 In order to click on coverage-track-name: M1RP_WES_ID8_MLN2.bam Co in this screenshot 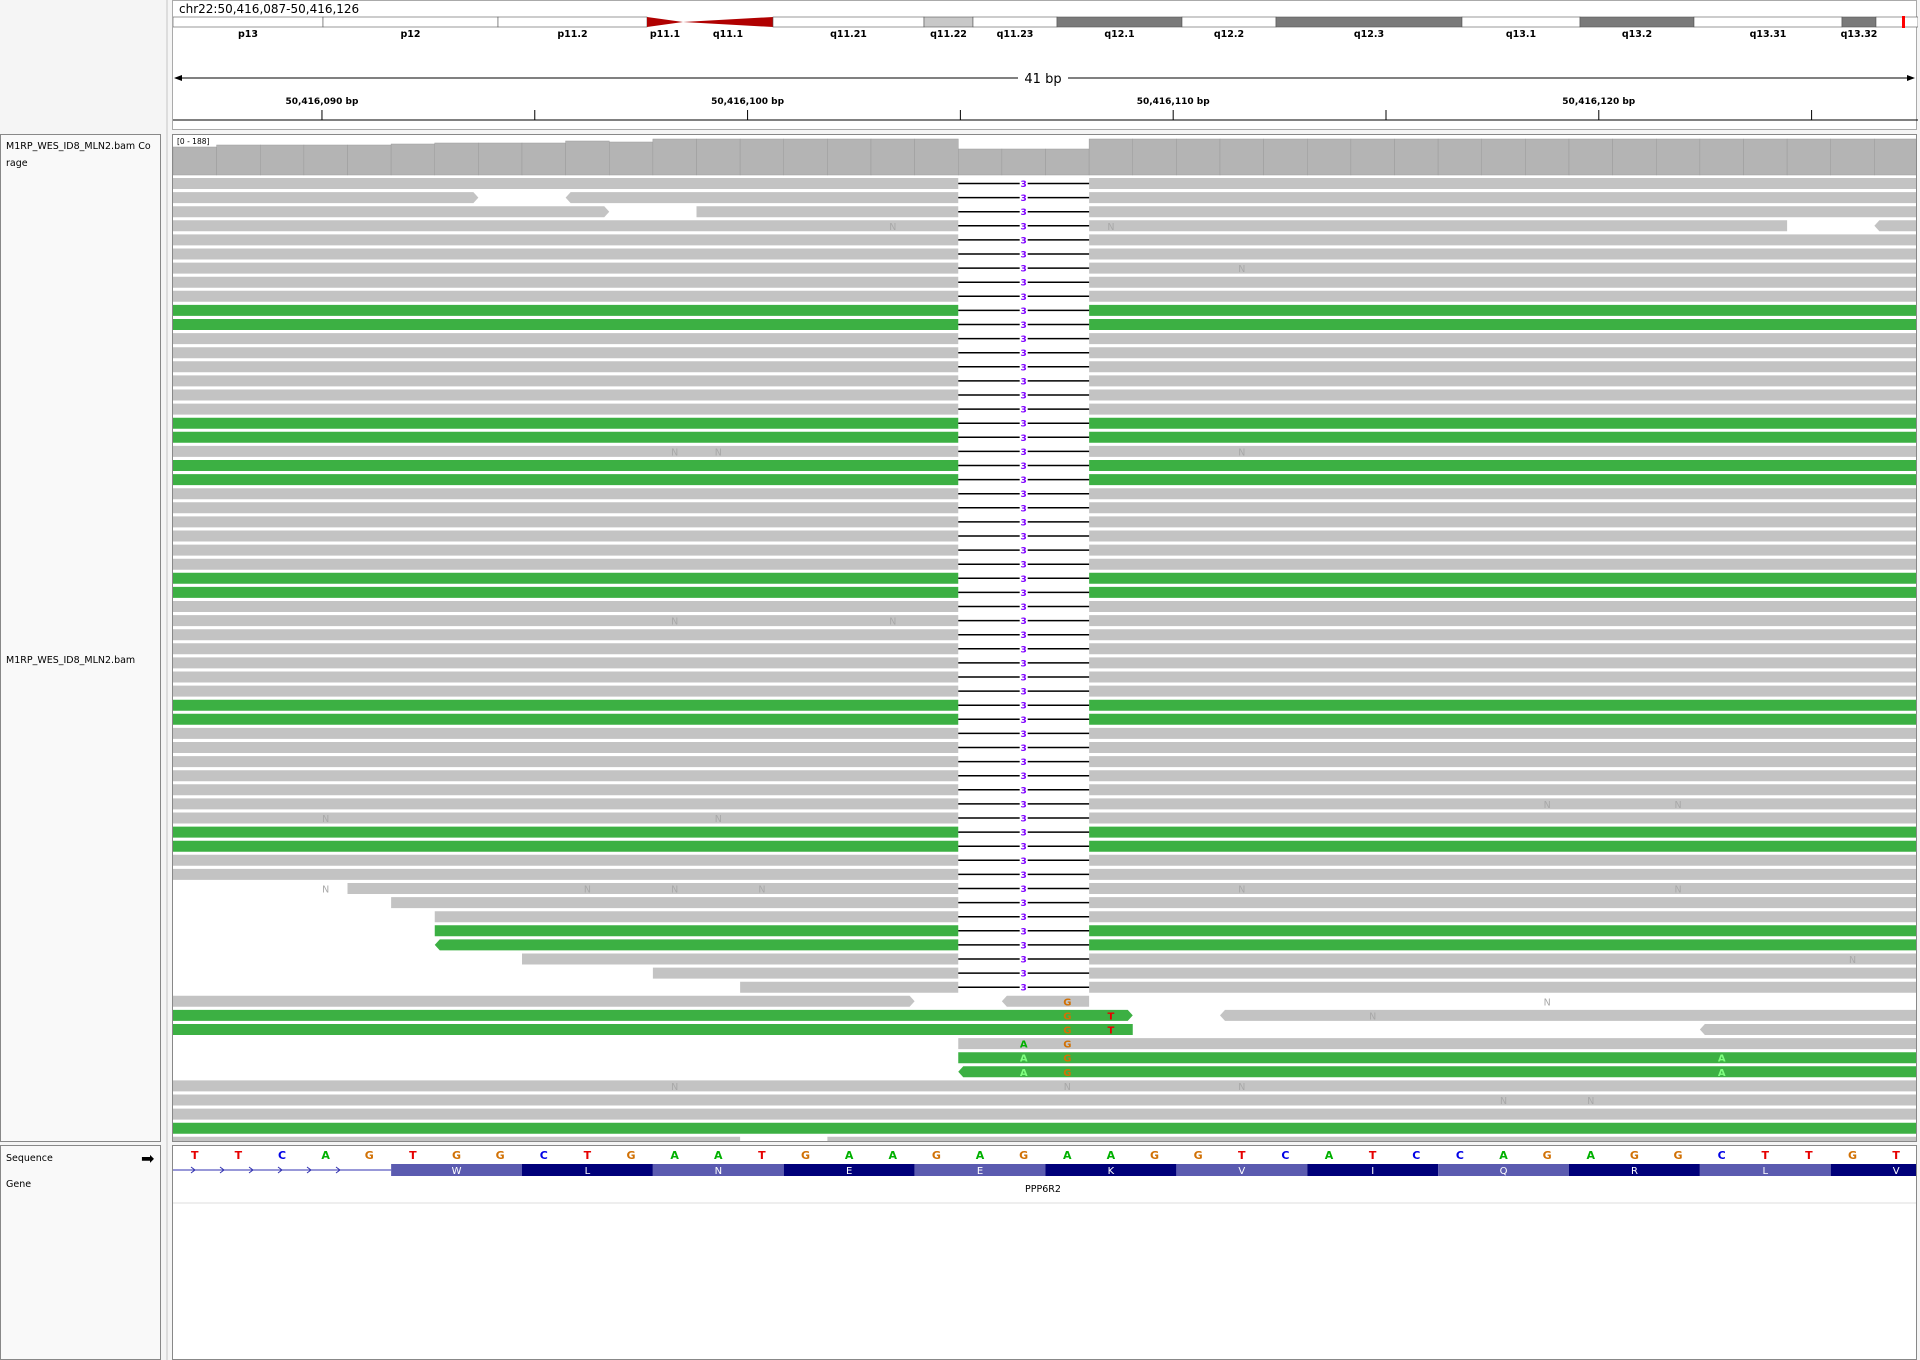, I will do `click(84, 146)`.